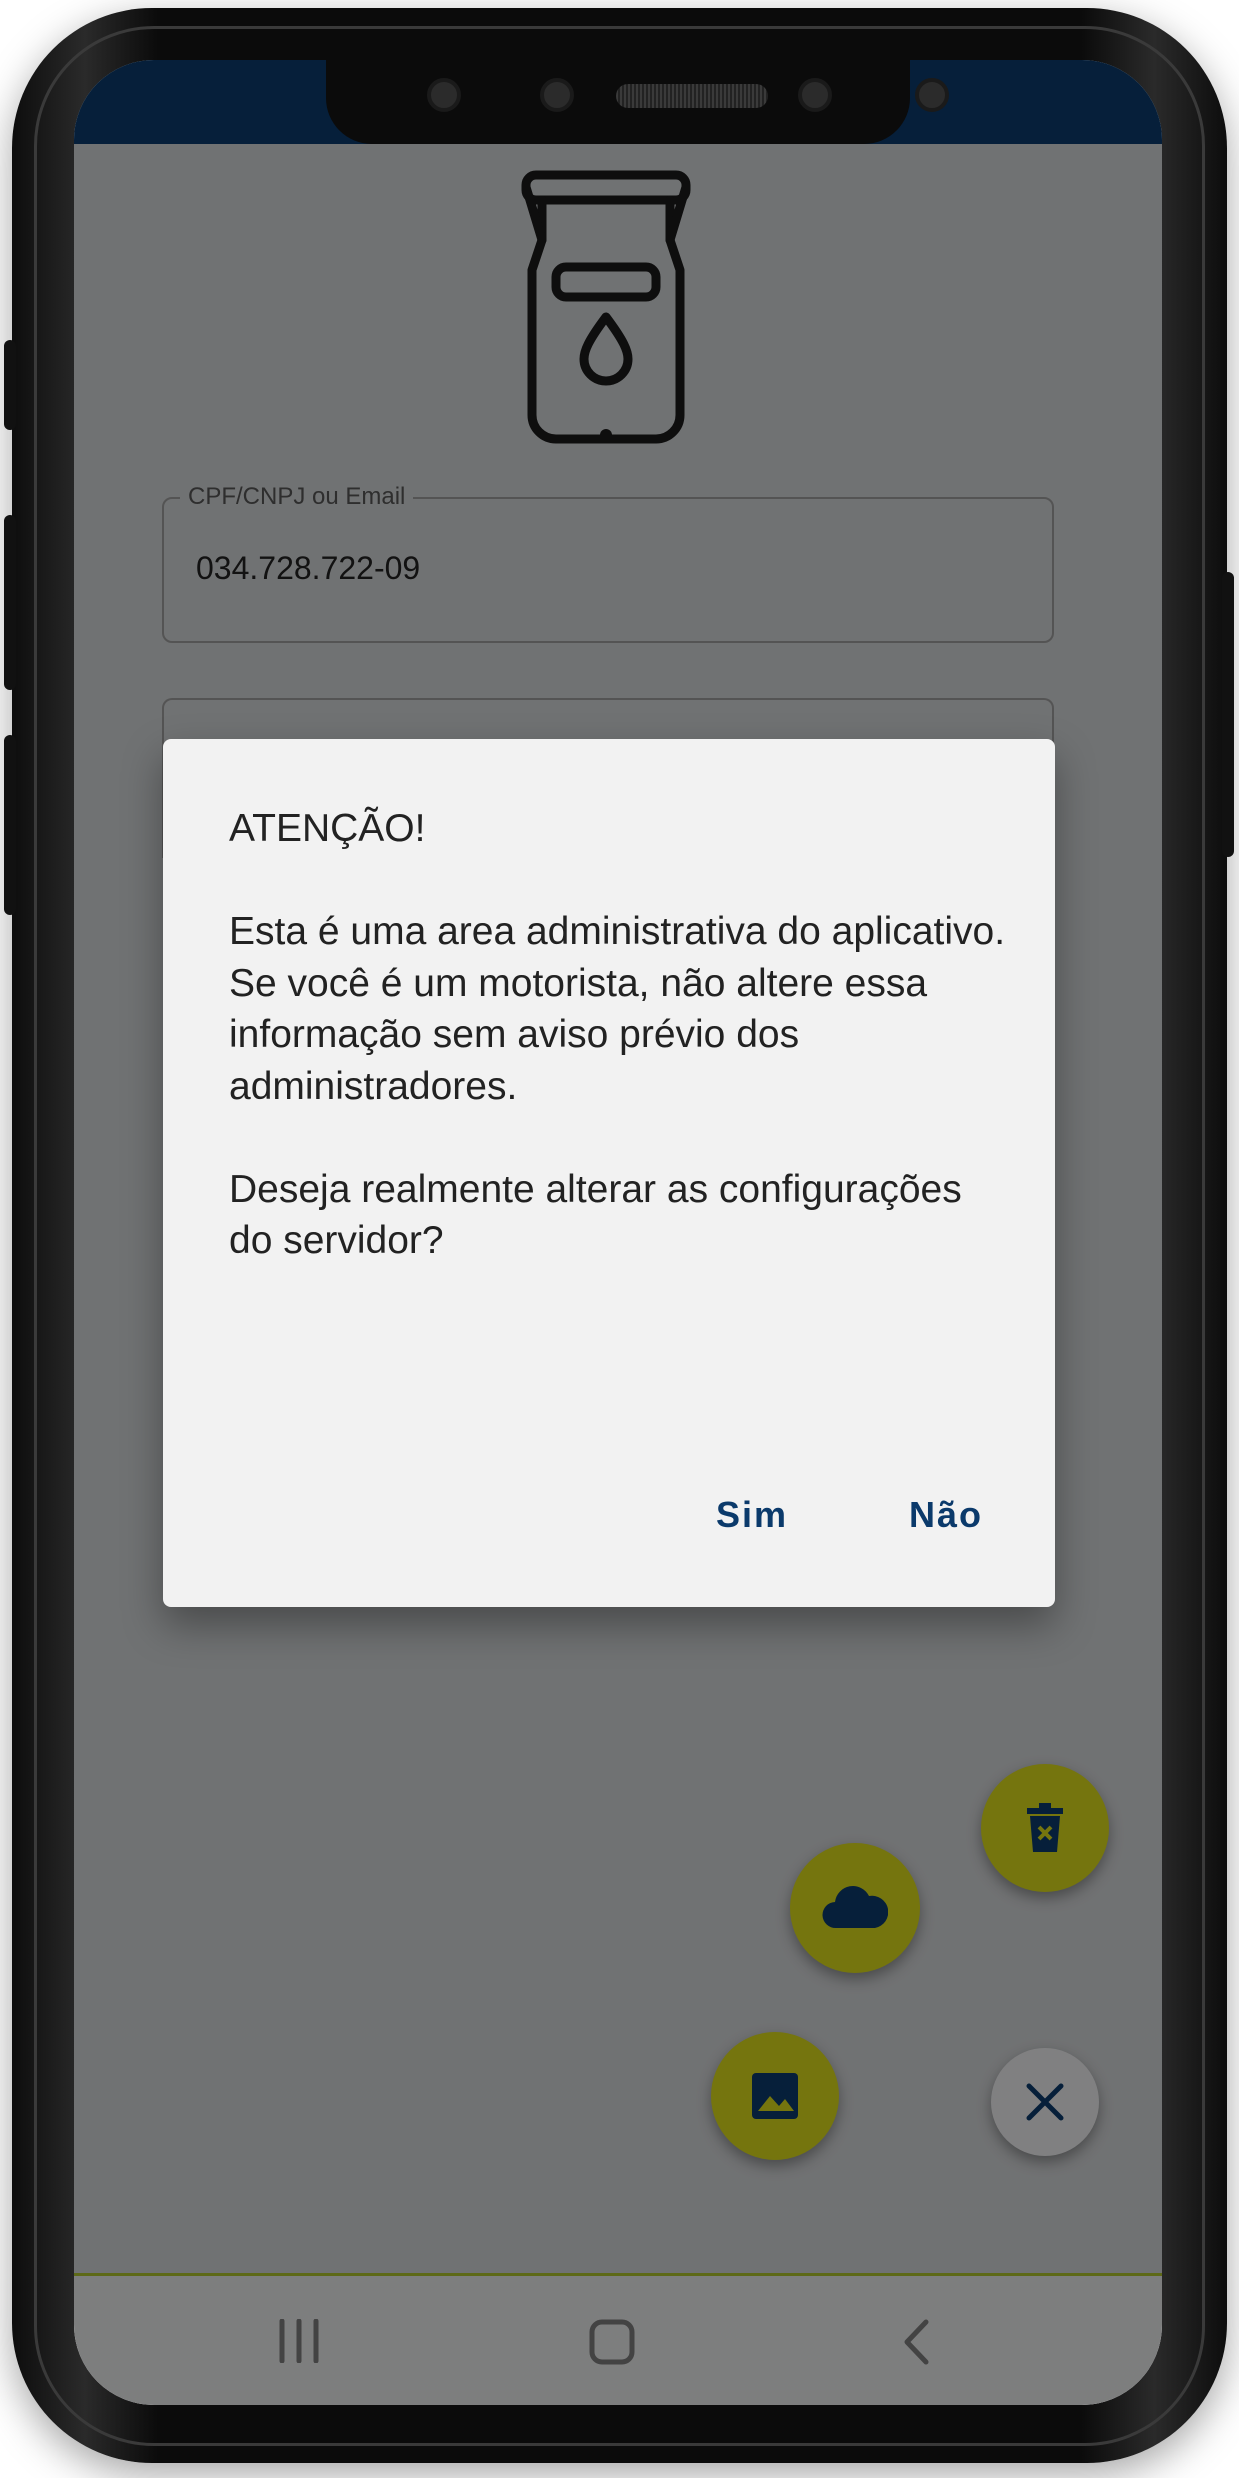 The image size is (1239, 2478). Describe the element at coordinates (946, 1515) in the screenshot. I see `cancel-button: Não` at that location.